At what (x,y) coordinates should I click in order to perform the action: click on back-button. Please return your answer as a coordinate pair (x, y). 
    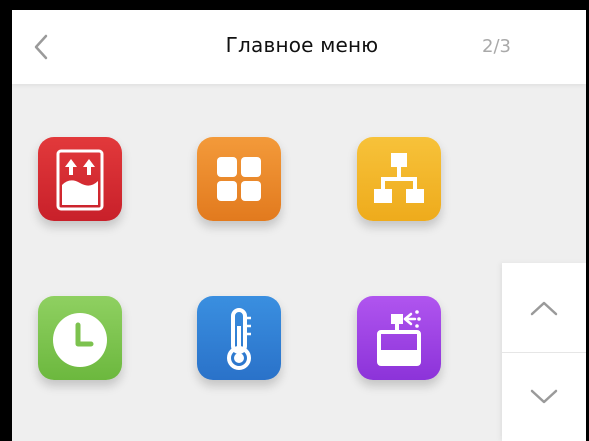
    Looking at the image, I should click on (41, 47).